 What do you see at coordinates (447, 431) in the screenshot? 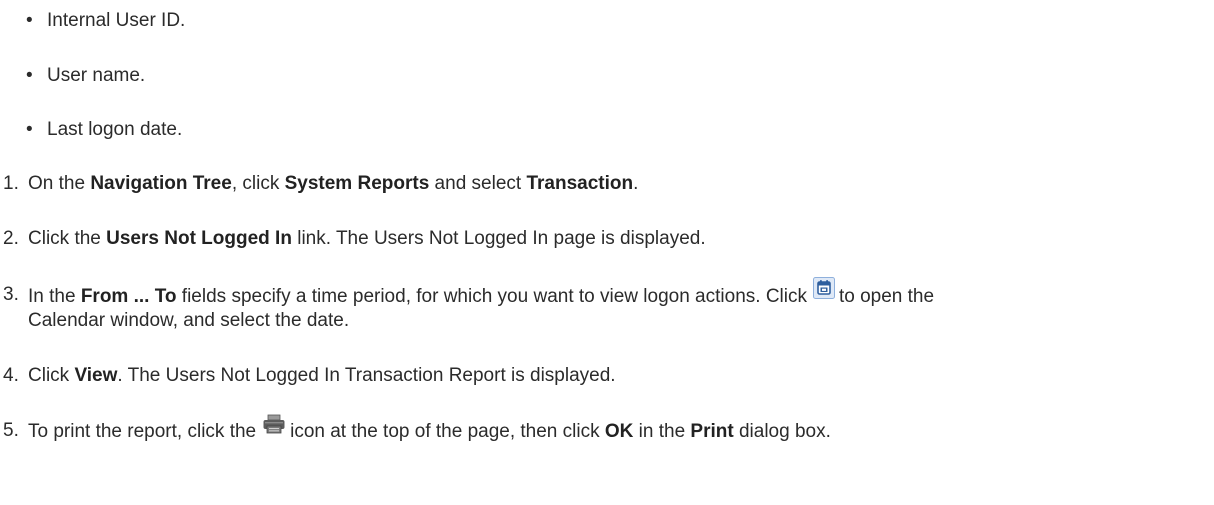
I see `step-text-part: icon at the top of the page, then click` at bounding box center [447, 431].